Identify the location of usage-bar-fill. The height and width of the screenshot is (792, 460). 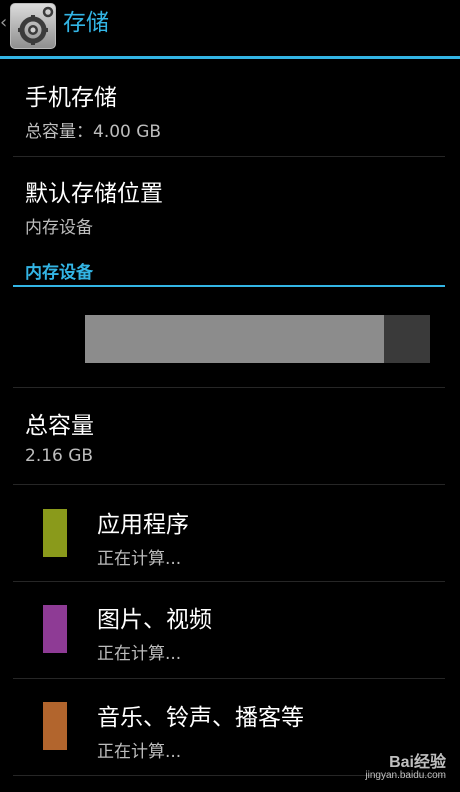
(234, 339).